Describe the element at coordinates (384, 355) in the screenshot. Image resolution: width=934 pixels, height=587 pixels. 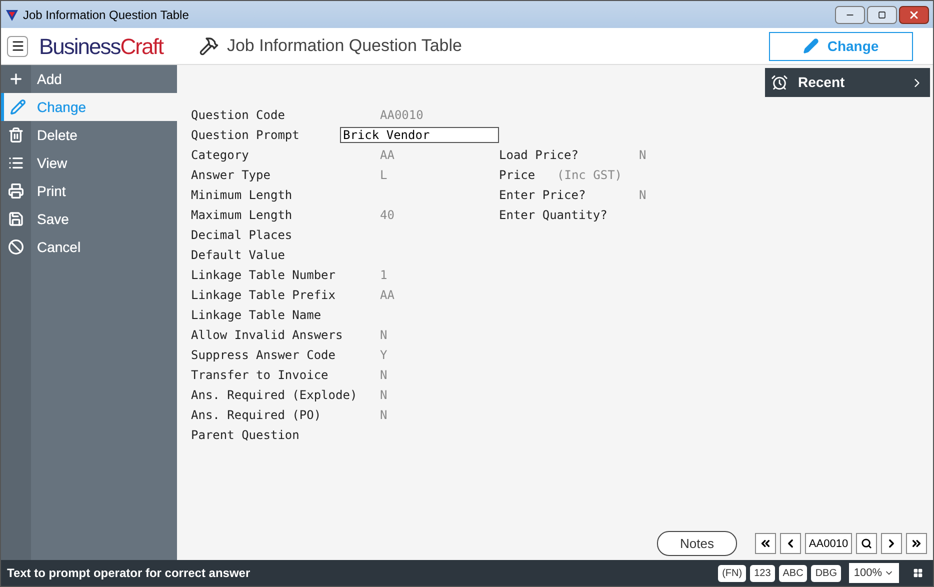
I see `field-value: Y` at that location.